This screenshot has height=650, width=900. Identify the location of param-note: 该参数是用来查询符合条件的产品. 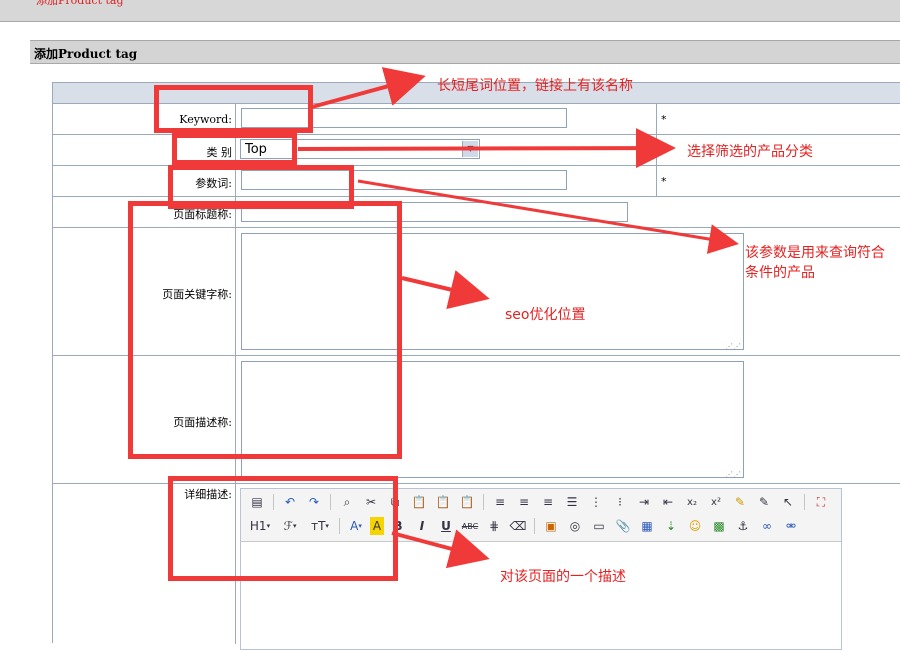
(815, 263).